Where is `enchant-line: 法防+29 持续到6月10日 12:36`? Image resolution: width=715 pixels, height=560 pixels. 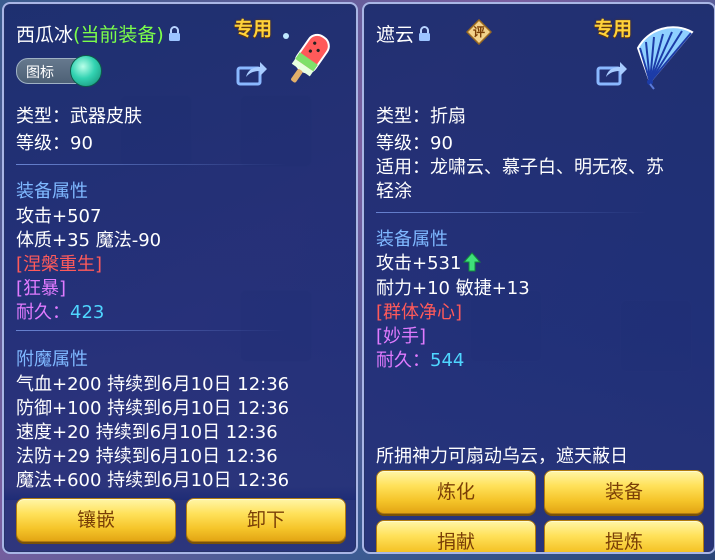
enchant-line: 法防+29 持续到6月10日 12:36 is located at coordinates (147, 456).